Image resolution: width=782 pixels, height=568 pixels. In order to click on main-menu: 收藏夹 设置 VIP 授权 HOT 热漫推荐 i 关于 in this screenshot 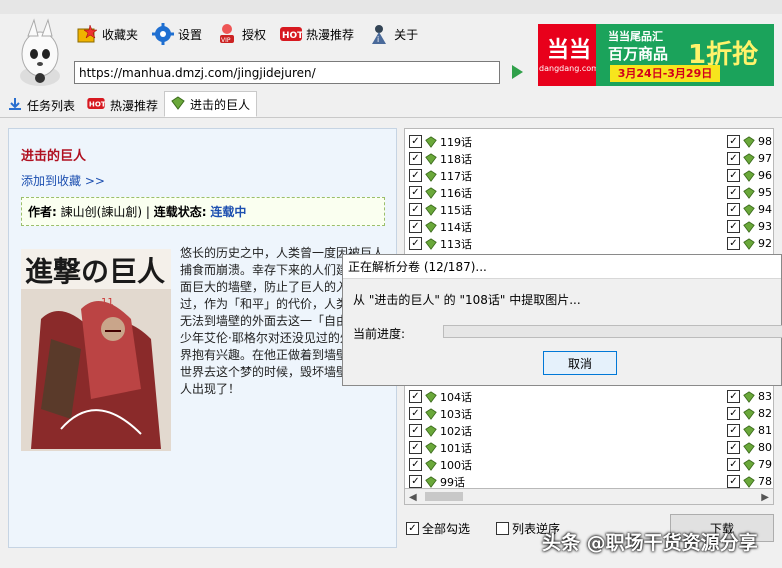, I will do `click(247, 34)`.